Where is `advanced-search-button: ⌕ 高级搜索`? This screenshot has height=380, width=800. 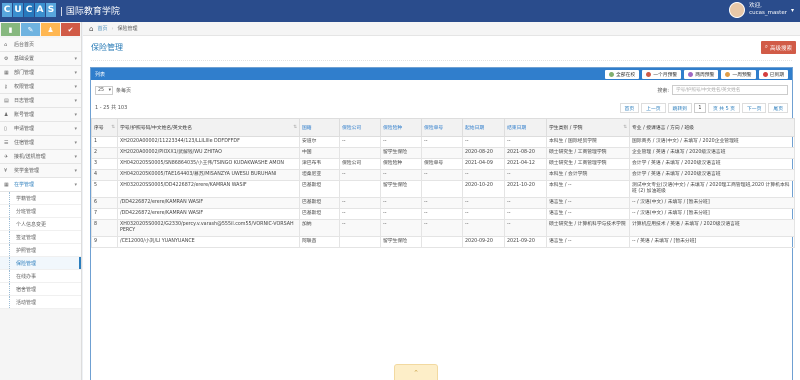
advanced-search-button: ⌕ 高级搜索 is located at coordinates (778, 47).